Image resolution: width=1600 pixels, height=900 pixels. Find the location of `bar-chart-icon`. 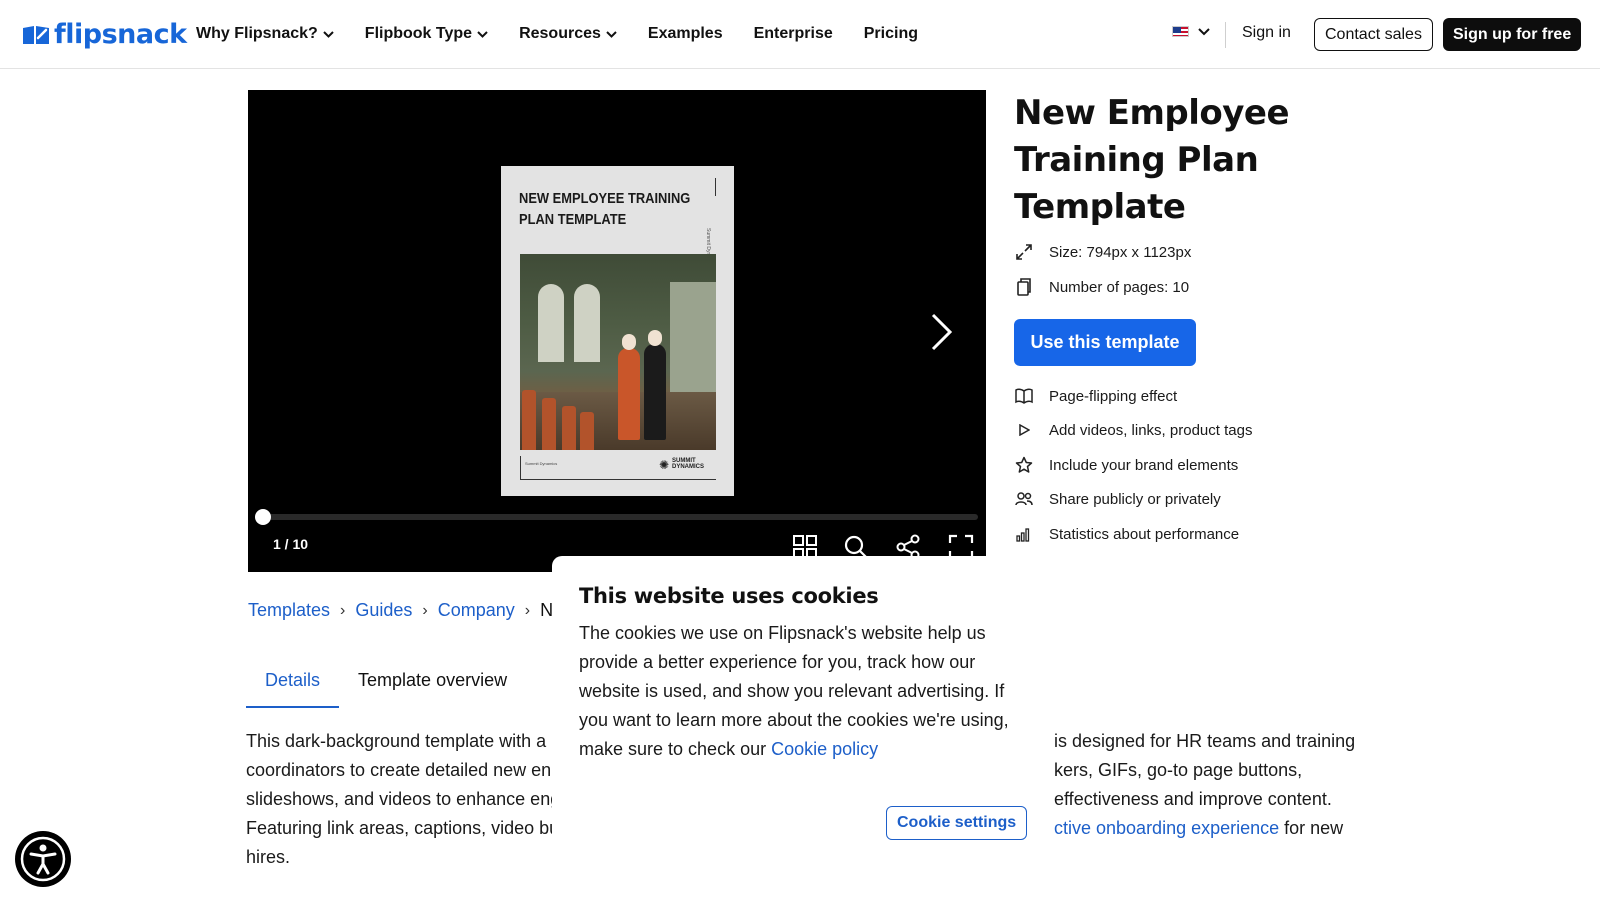

bar-chart-icon is located at coordinates (1024, 534).